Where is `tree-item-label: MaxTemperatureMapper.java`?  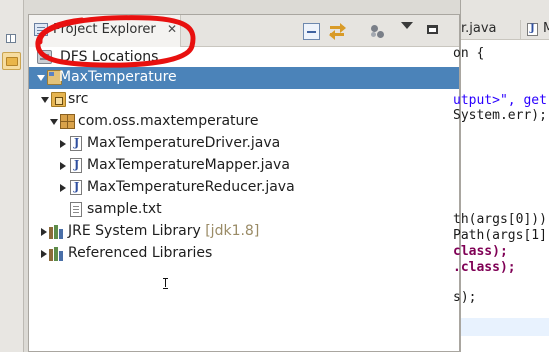 tree-item-label: MaxTemperatureMapper.java is located at coordinates (188, 165).